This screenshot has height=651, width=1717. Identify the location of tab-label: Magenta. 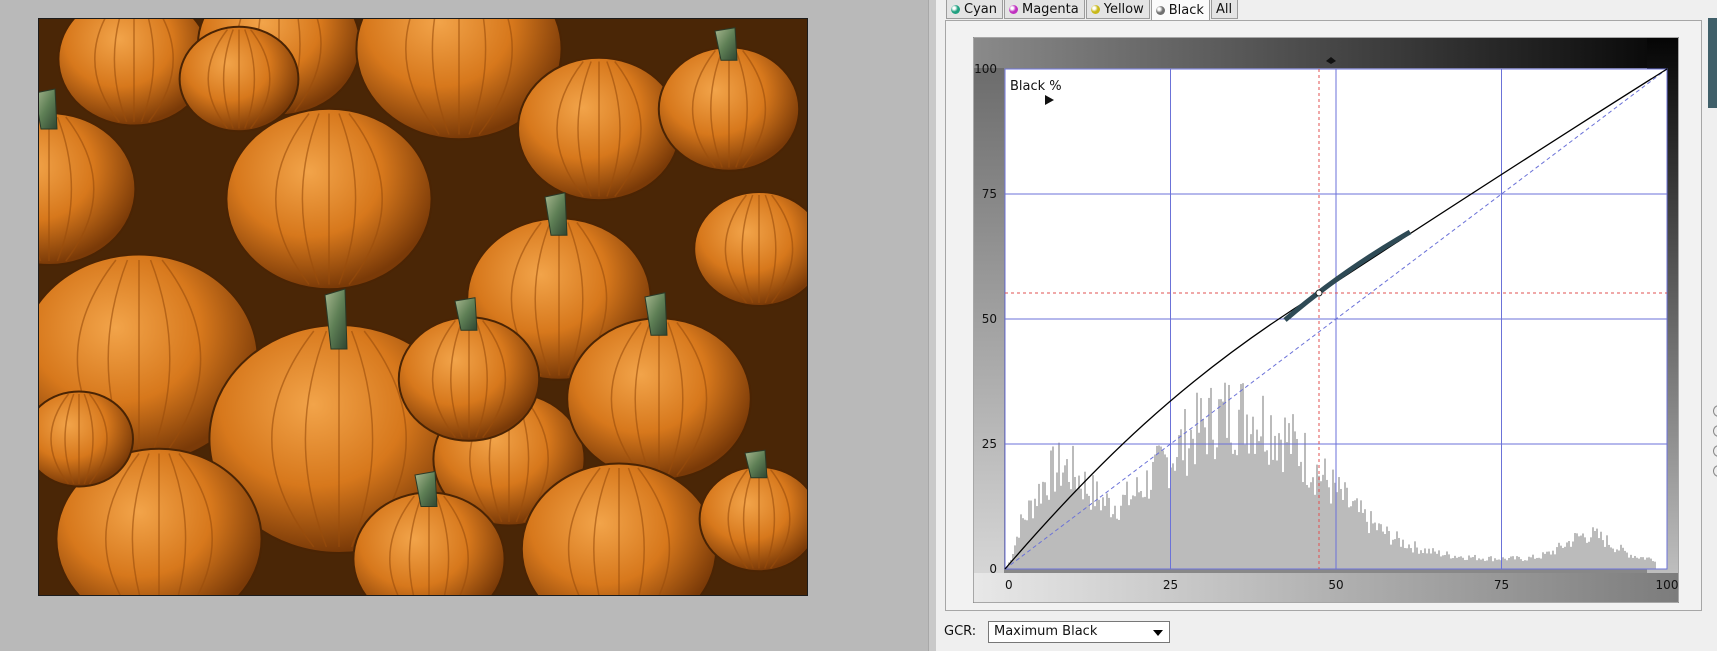
(1050, 9).